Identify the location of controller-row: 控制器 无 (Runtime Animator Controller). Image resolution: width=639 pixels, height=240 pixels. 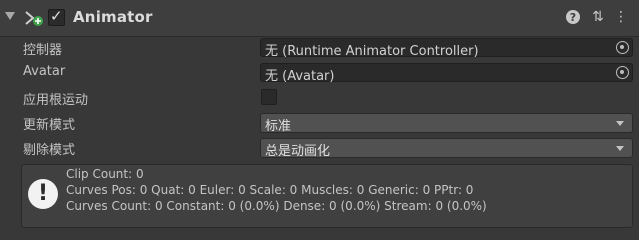
(319, 48).